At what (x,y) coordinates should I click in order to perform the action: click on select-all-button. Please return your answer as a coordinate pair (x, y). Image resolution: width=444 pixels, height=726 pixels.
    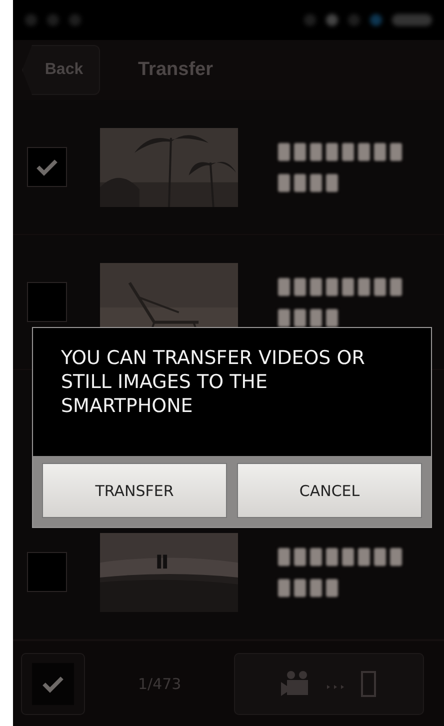
    Looking at the image, I should click on (53, 683).